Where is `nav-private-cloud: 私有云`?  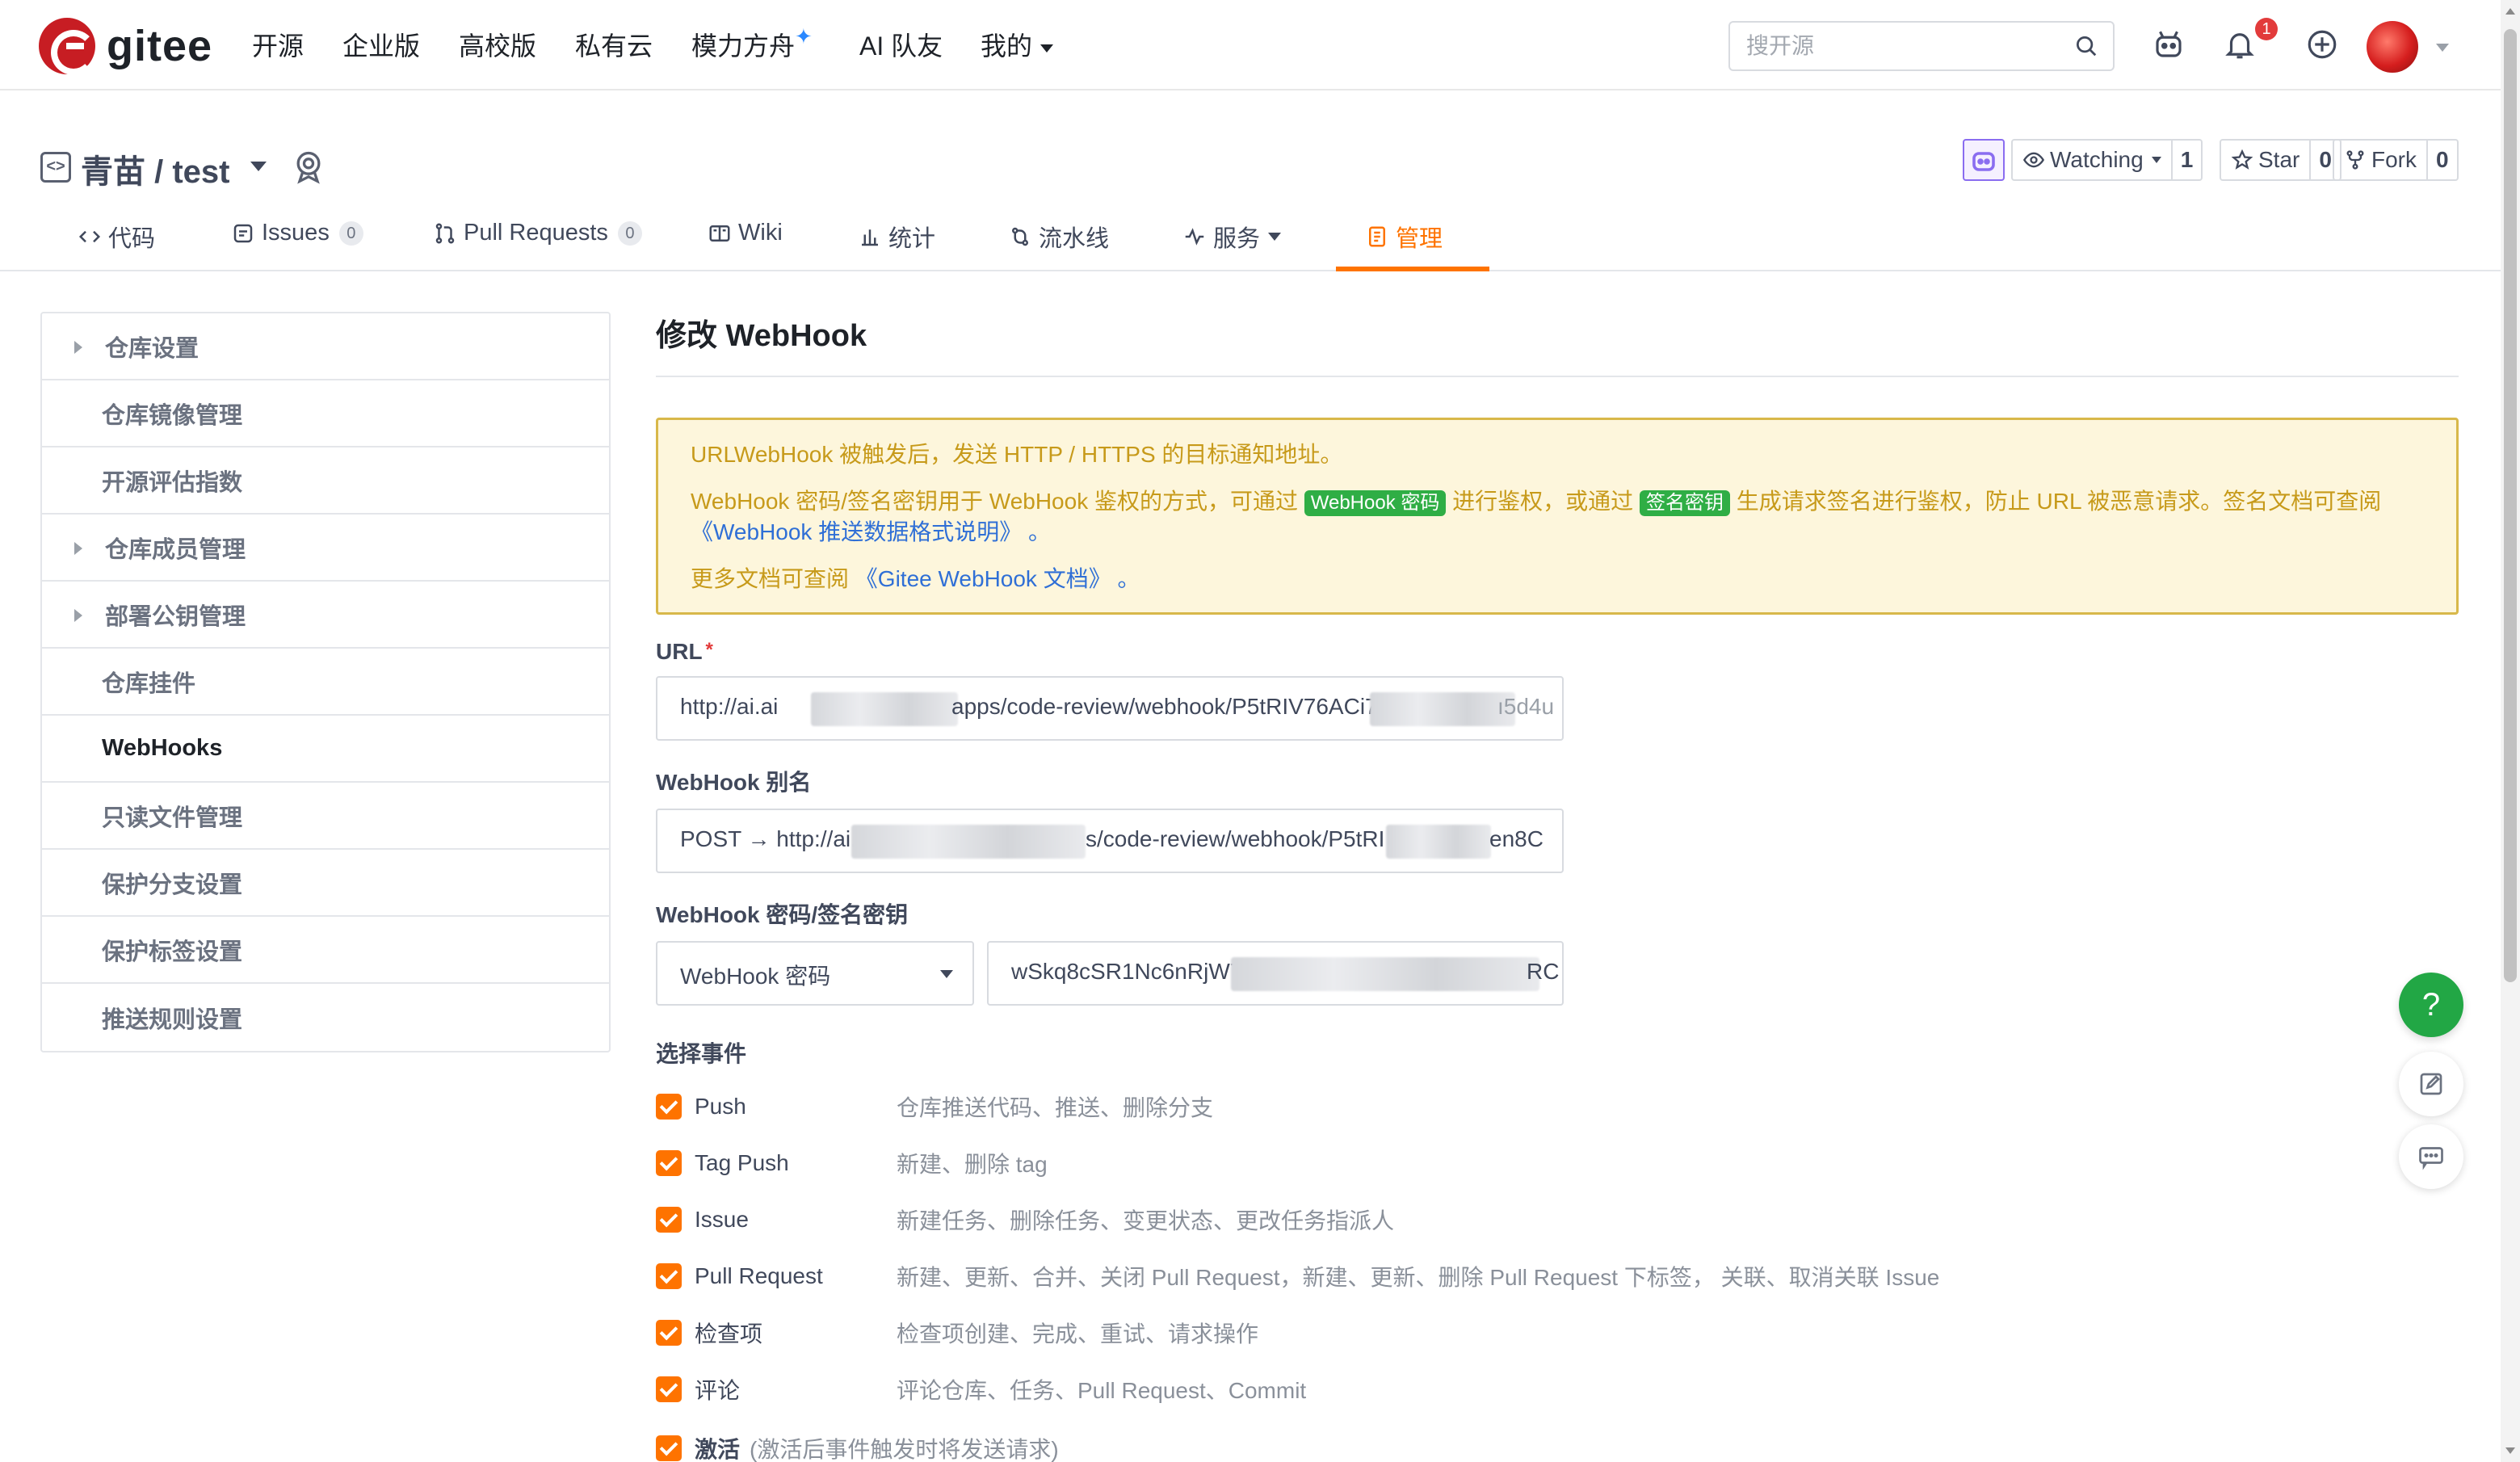 nav-private-cloud: 私有云 is located at coordinates (614, 44).